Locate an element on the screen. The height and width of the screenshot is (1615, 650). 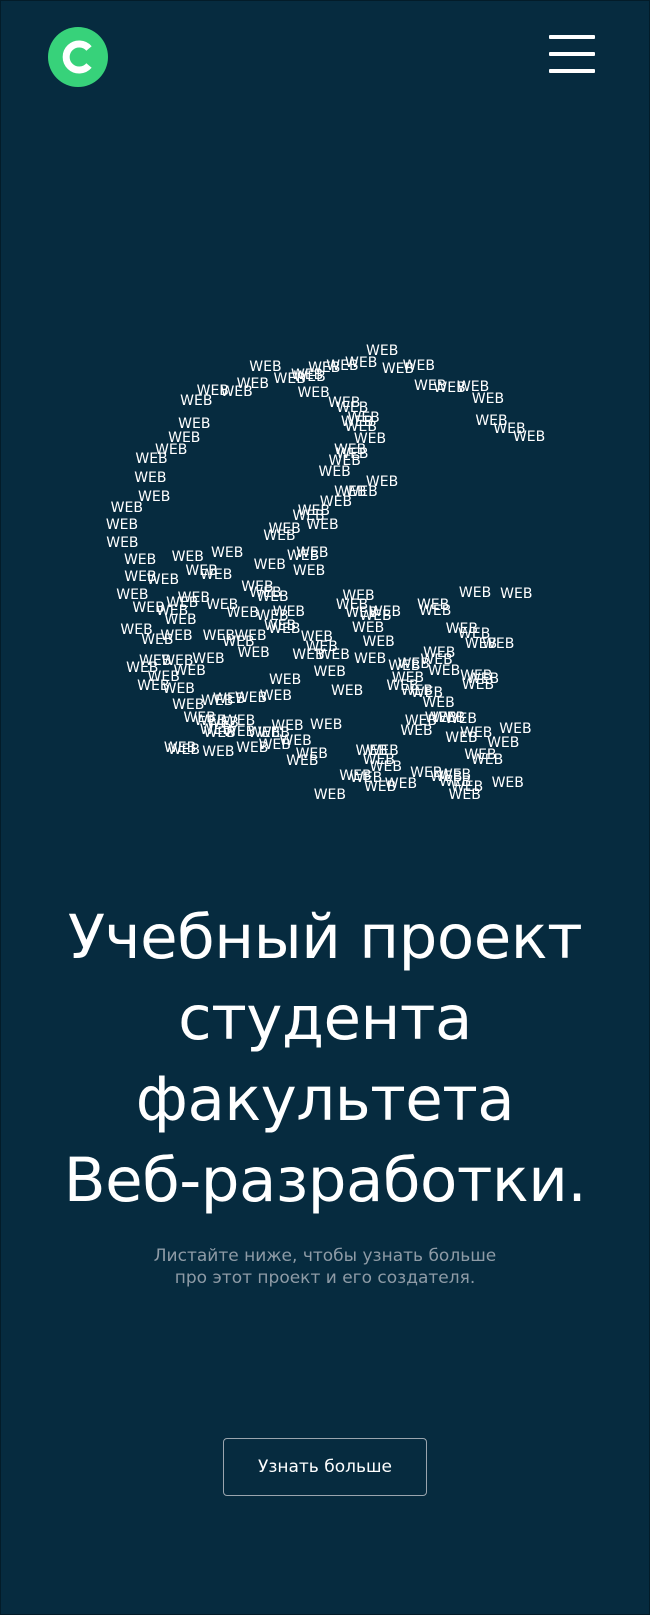
logo-c-icon is located at coordinates (78, 57).